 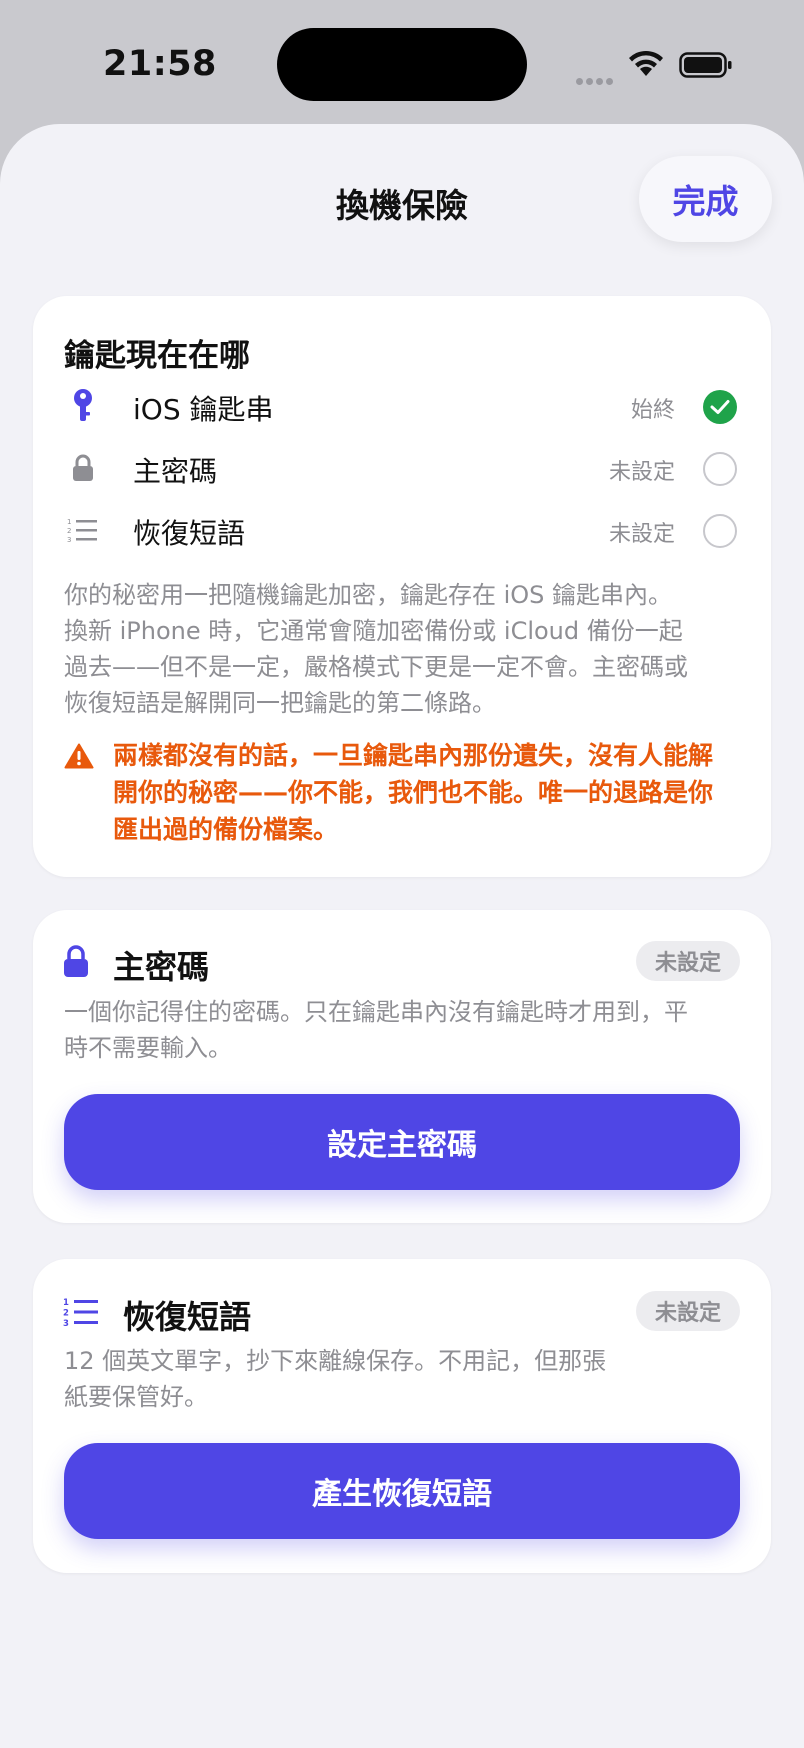 I want to click on description-line: 12 個英文單字，抄下來離線保存。不用記，但那張, so click(x=335, y=1361).